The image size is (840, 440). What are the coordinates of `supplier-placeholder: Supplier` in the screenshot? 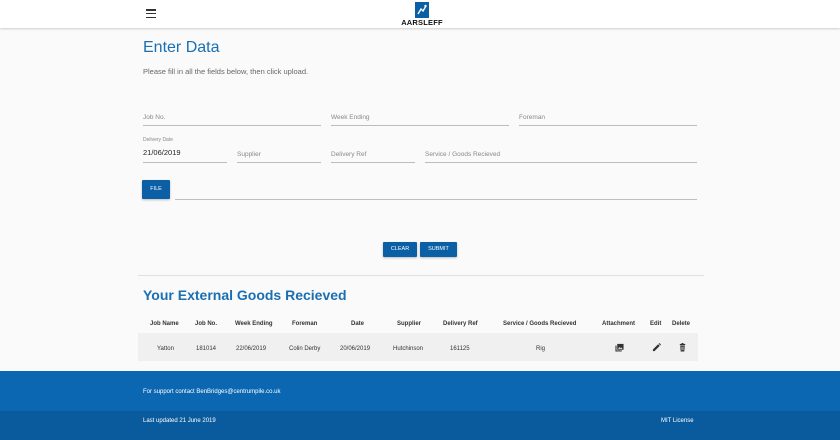 It's located at (249, 154).